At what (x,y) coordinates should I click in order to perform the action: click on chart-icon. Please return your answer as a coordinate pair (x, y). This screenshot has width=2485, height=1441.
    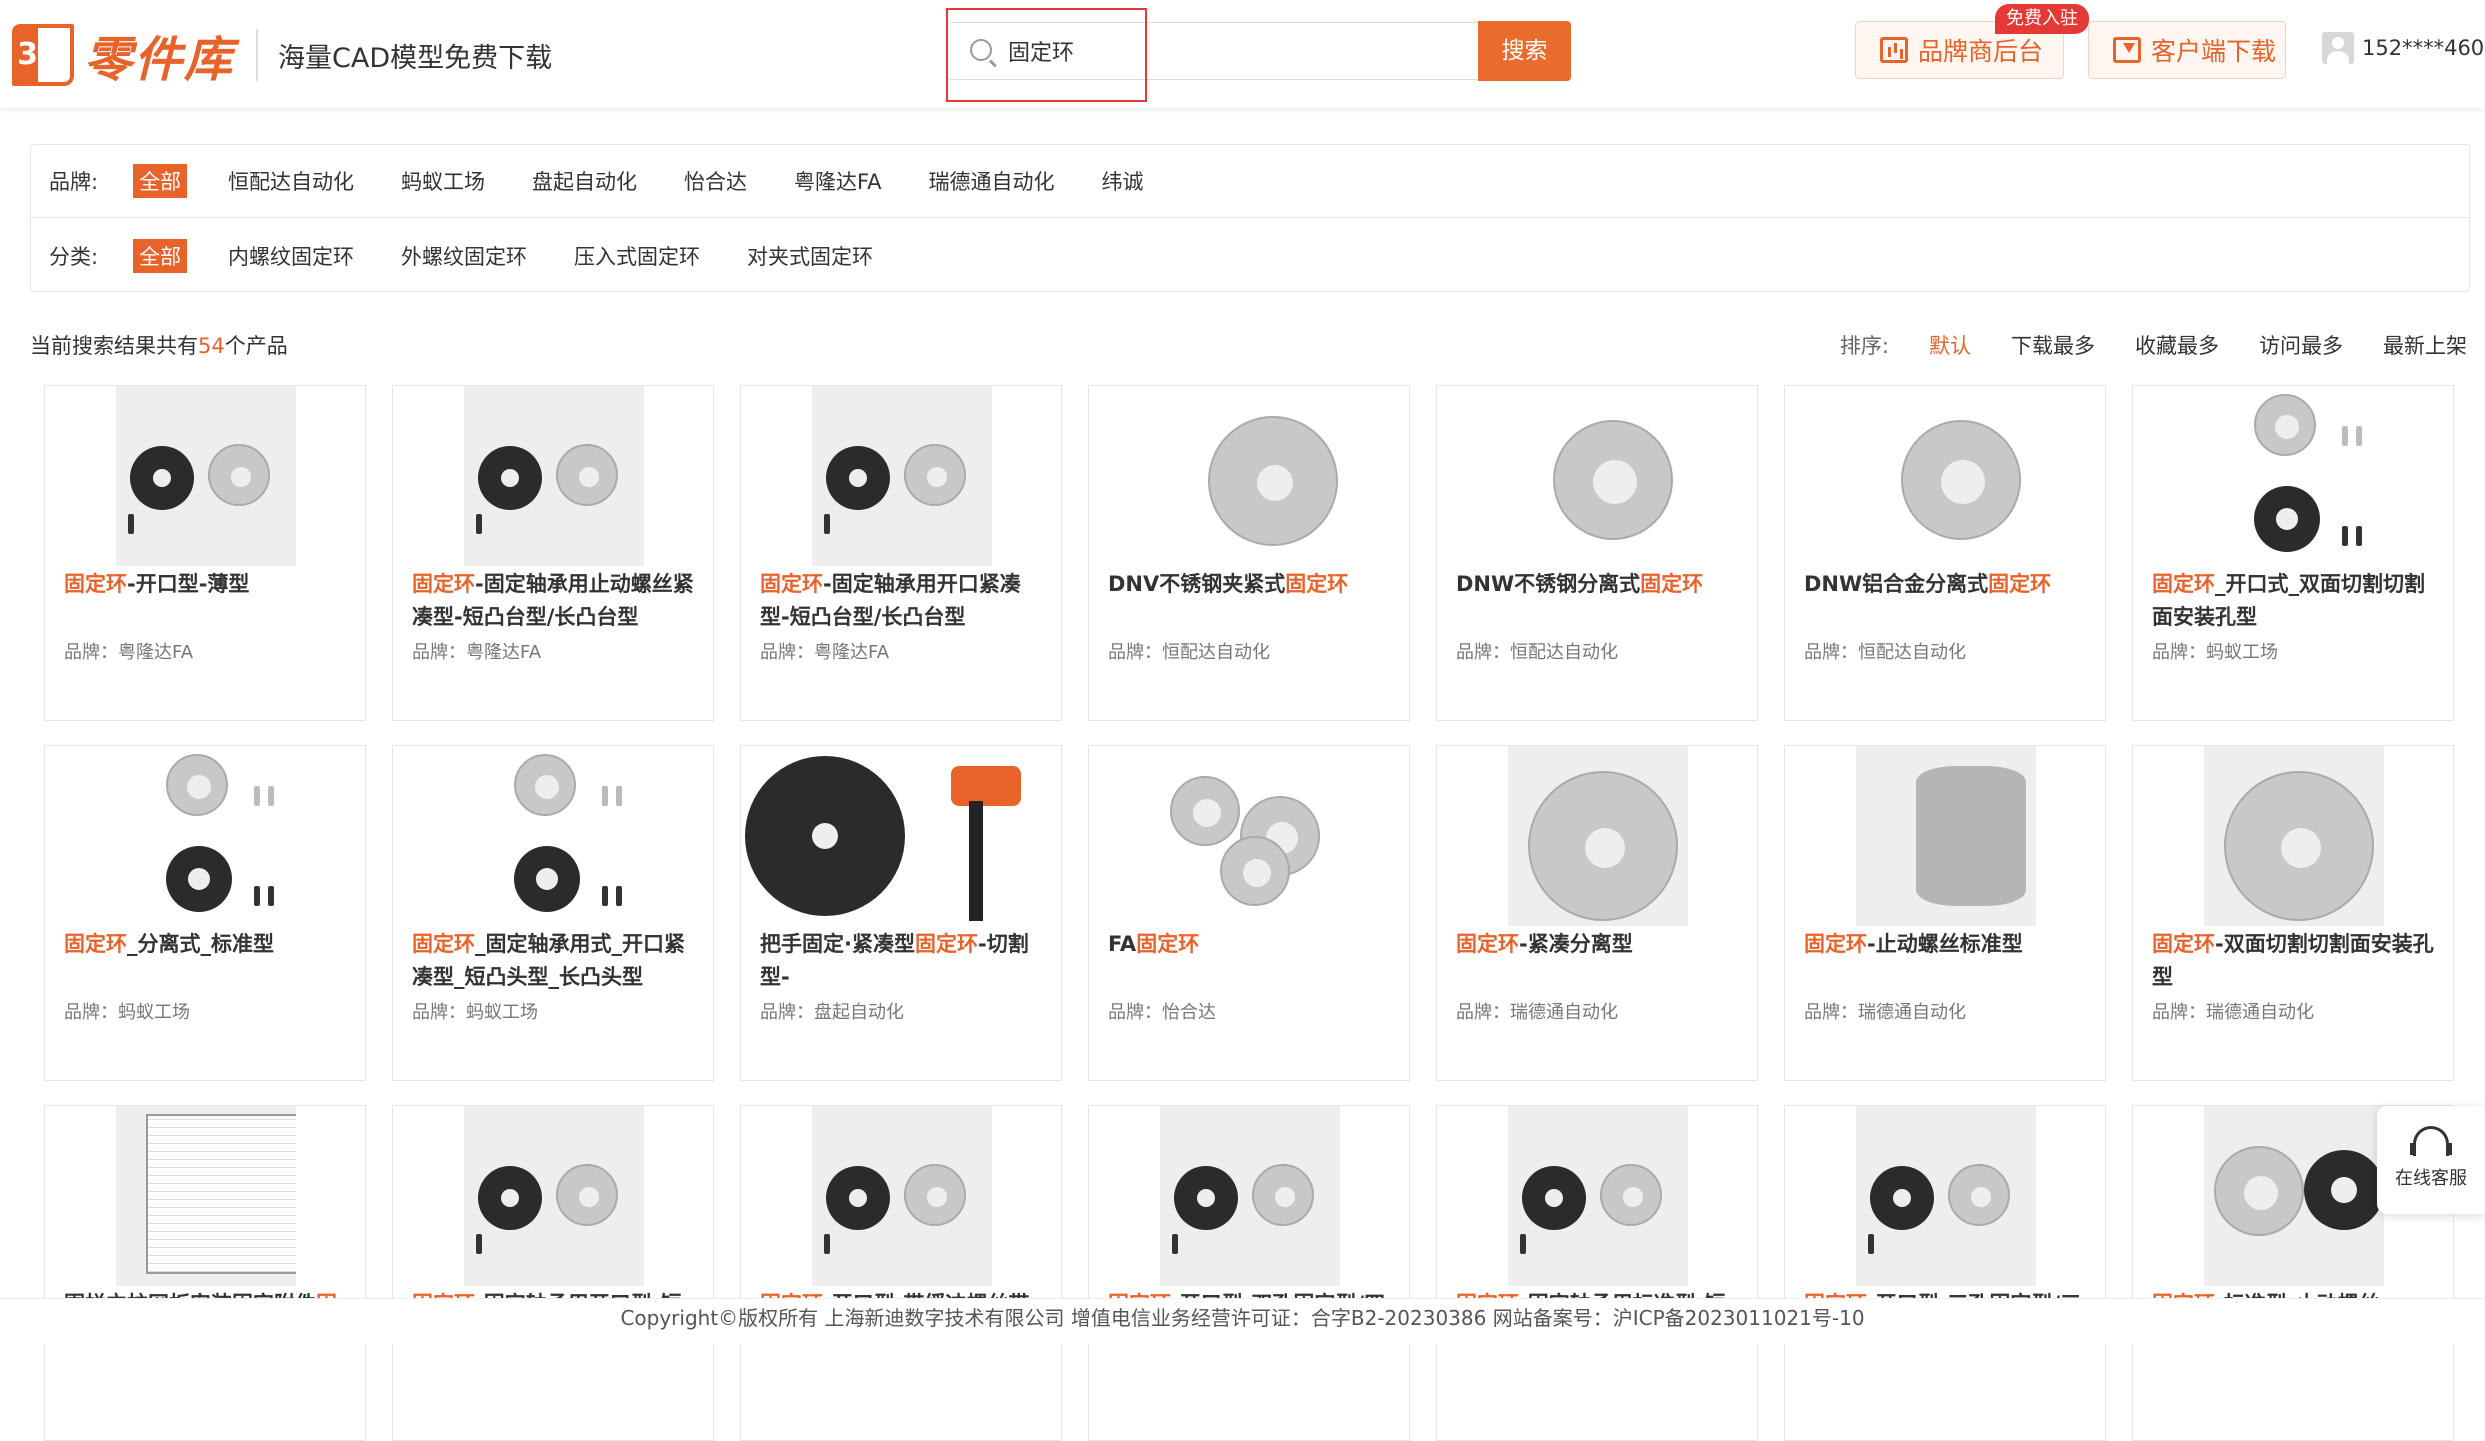
    Looking at the image, I should click on (1894, 50).